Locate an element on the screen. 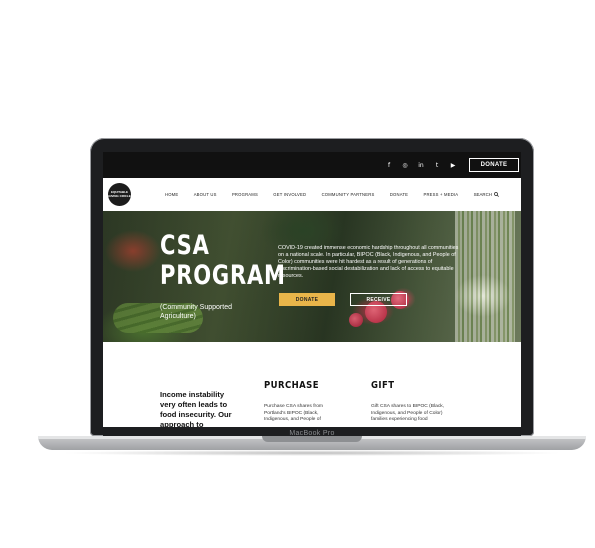 The image size is (595, 548). logo-text: EQUITABLE GIVING CIRCLE is located at coordinates (119, 194).